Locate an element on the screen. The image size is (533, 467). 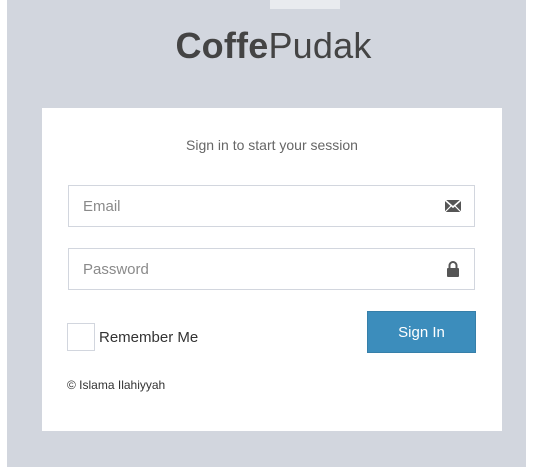
remember-me-label: Remember Me is located at coordinates (148, 337).